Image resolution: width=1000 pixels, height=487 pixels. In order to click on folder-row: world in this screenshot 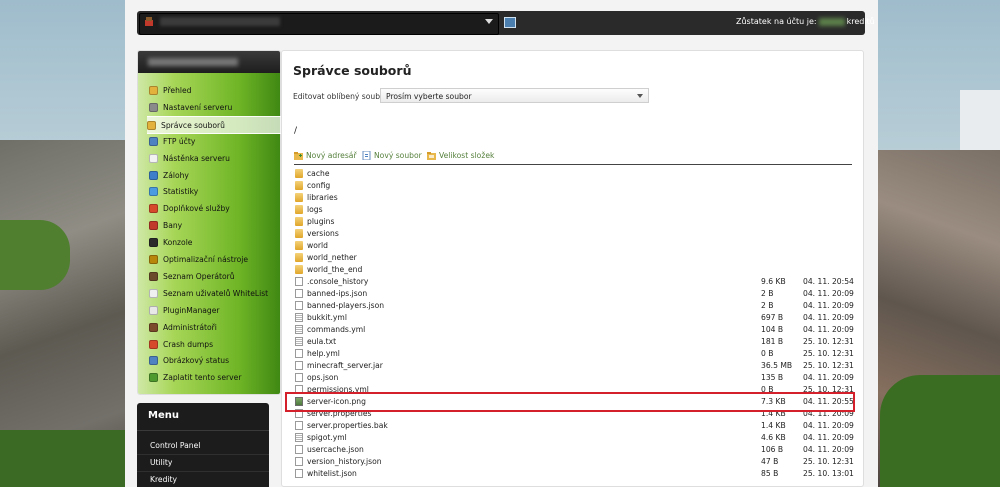, I will do `click(573, 246)`.